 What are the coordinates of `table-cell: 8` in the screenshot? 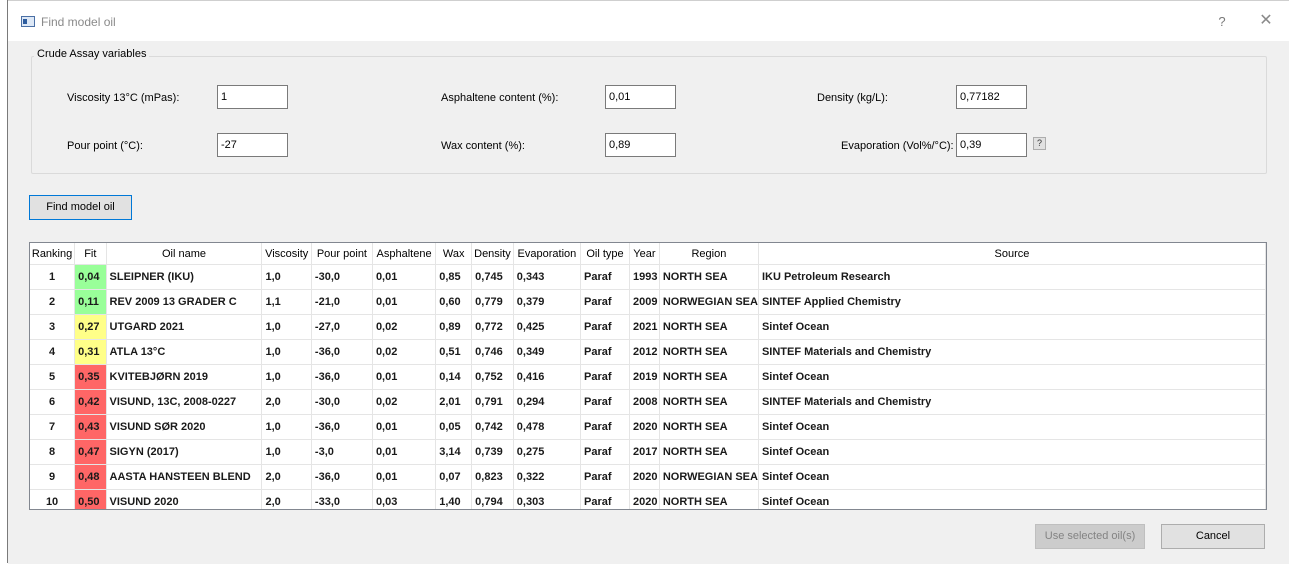 It's located at (53, 452).